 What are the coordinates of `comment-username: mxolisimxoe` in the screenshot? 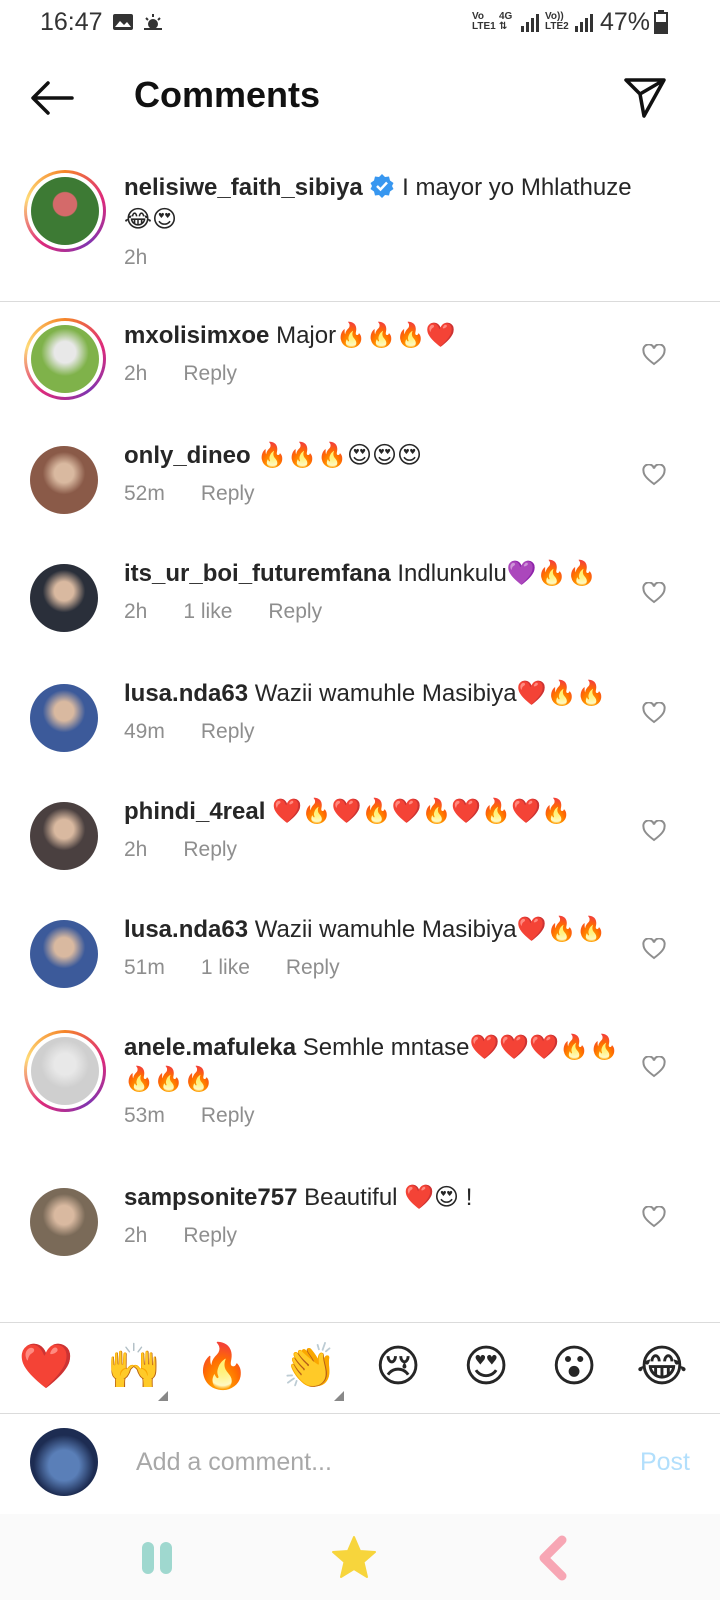 It's located at (196, 335).